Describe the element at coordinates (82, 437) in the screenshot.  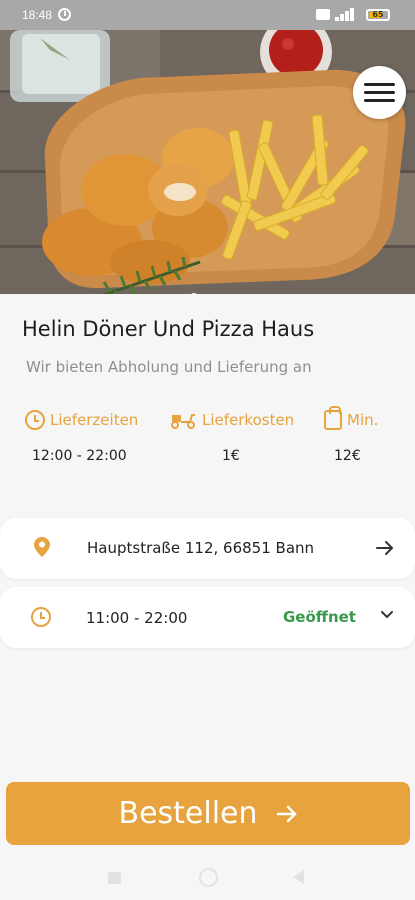
I see `delivery-times-info: Lieferzeiten 12:00 - 22:00` at that location.